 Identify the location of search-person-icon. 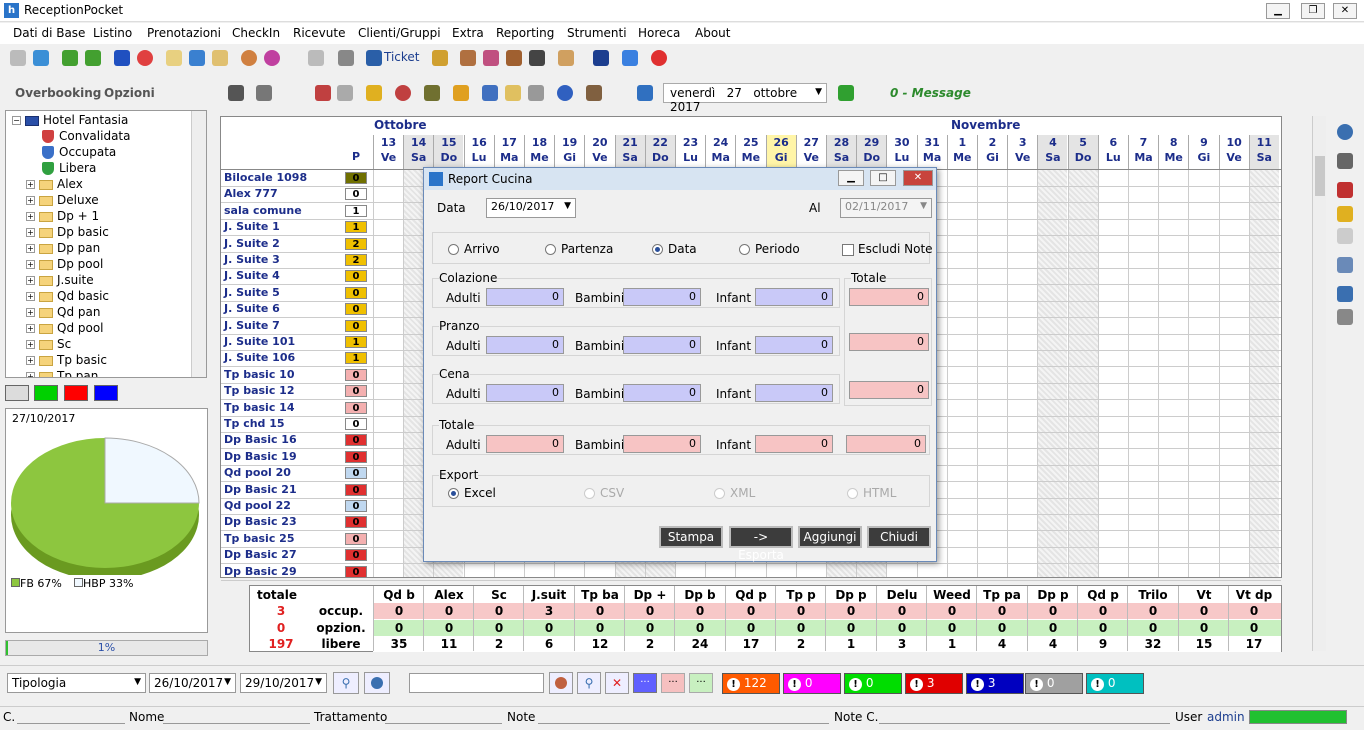
(594, 93).